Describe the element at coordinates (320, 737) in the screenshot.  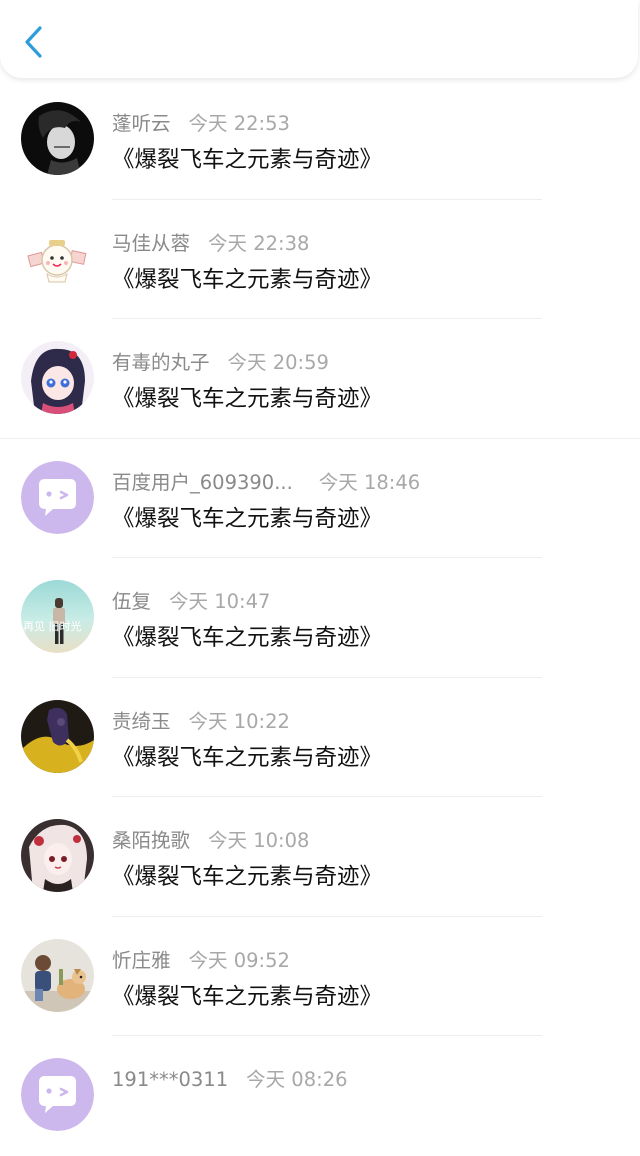
I see `list-item: 责绮玉 今天 10:22 《爆裂飞车之元素与奇迹》` at that location.